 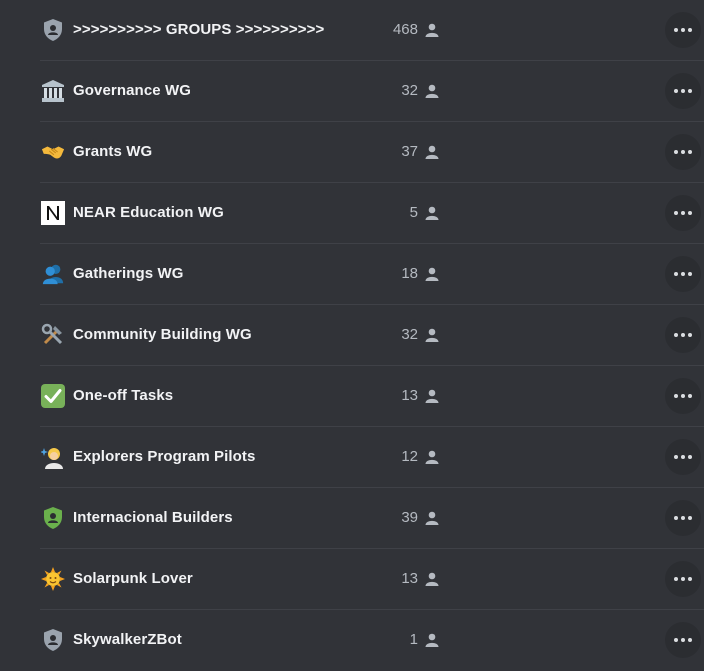 I want to click on hammer-wrench-icon, so click(x=53, y=335).